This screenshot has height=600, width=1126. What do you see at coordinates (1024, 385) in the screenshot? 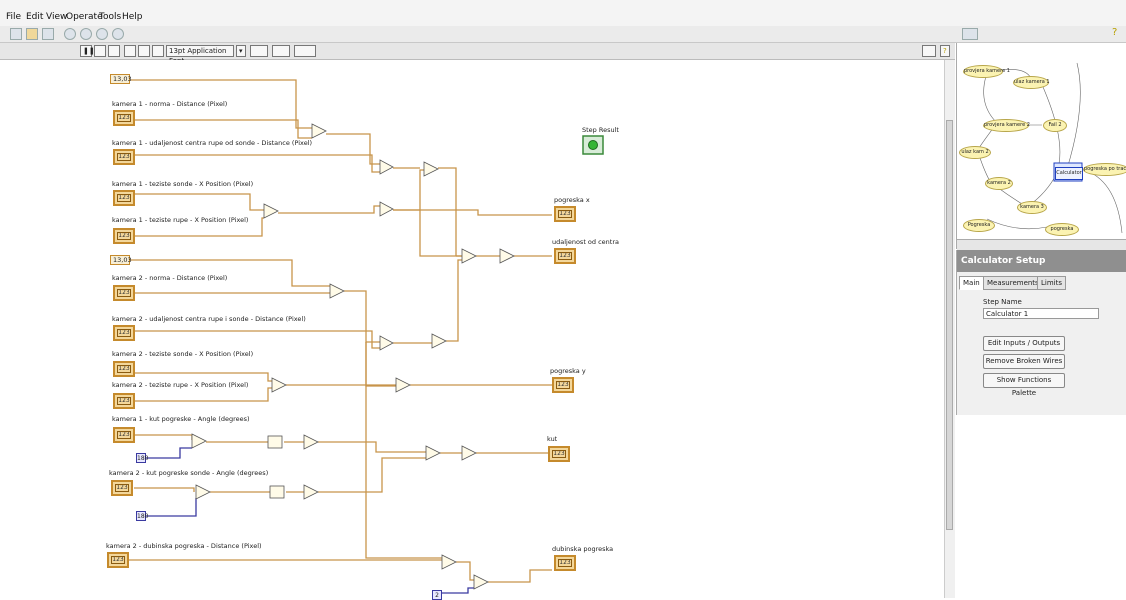
I see `show-functions-palette-button: Show Functions Palette` at bounding box center [1024, 385].